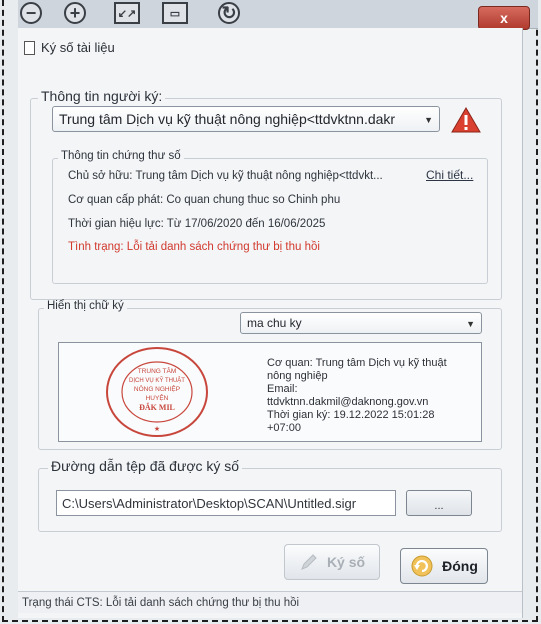  What do you see at coordinates (127, 13) in the screenshot?
I see `fit-page-icon: ↙↗` at bounding box center [127, 13].